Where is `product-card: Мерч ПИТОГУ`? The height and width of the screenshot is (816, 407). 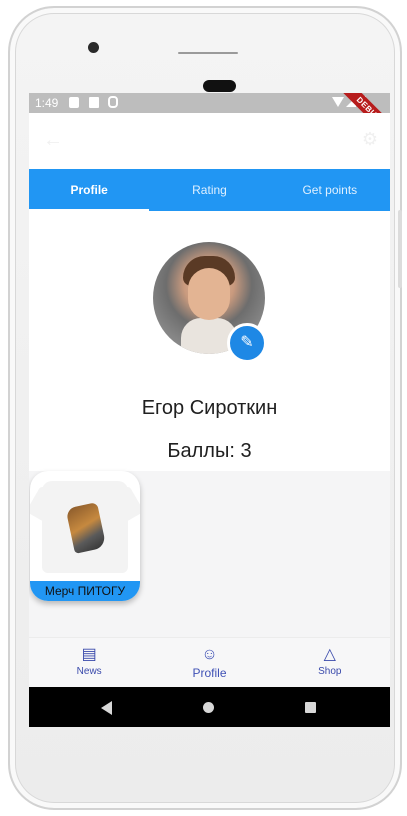 product-card: Мерч ПИТОГУ is located at coordinates (85, 536).